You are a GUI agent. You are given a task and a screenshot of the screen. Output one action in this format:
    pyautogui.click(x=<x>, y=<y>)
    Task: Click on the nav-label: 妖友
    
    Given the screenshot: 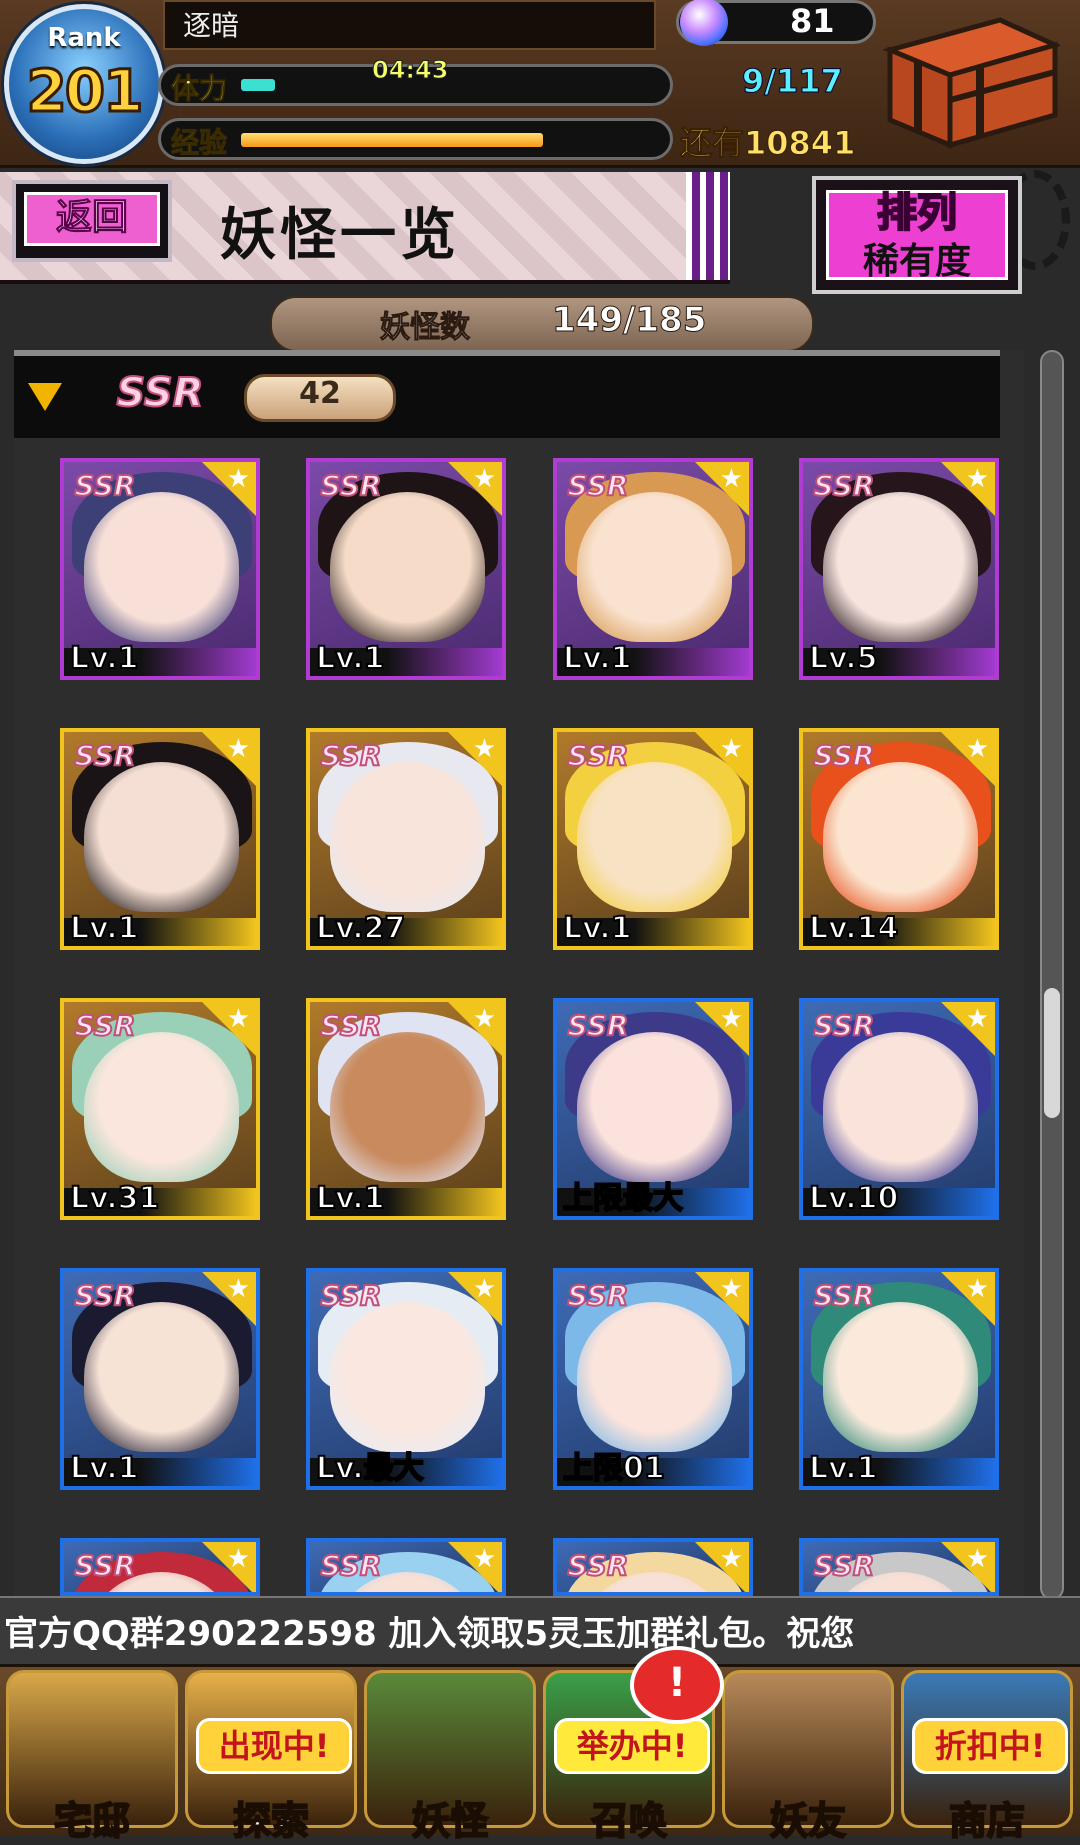 What is the action you would take?
    pyautogui.click(x=808, y=1821)
    